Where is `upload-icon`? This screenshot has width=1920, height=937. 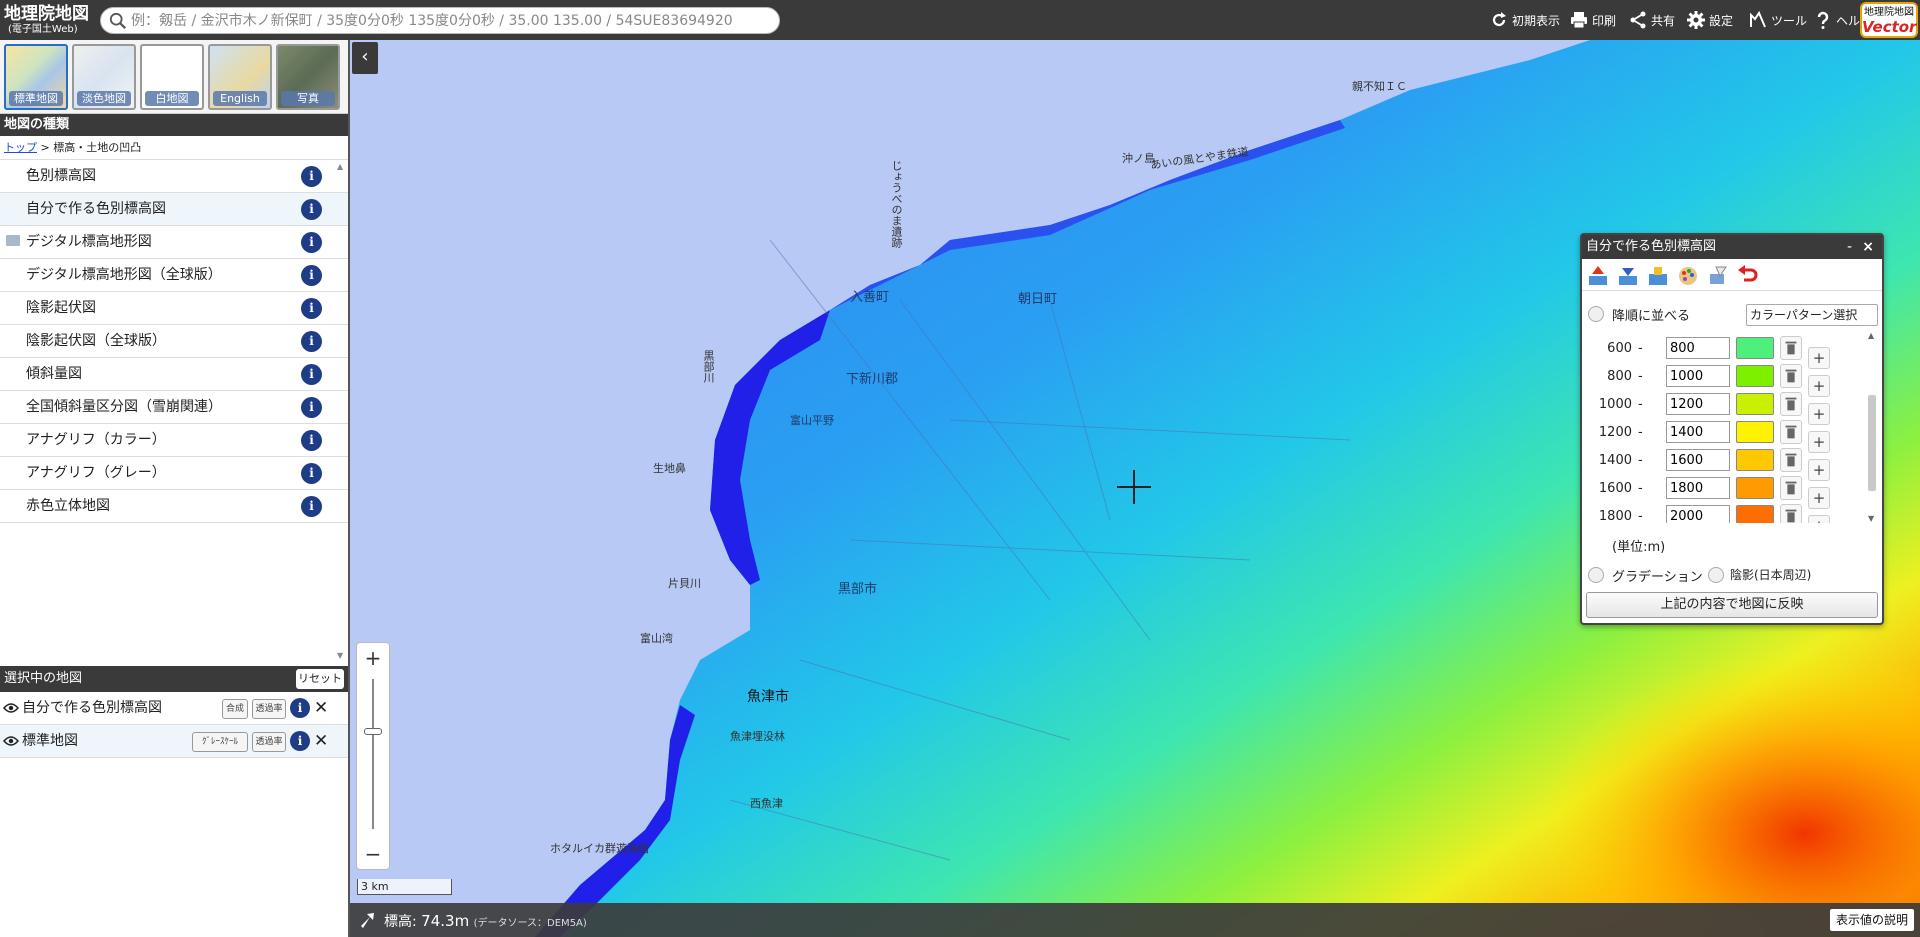 upload-icon is located at coordinates (1598, 276).